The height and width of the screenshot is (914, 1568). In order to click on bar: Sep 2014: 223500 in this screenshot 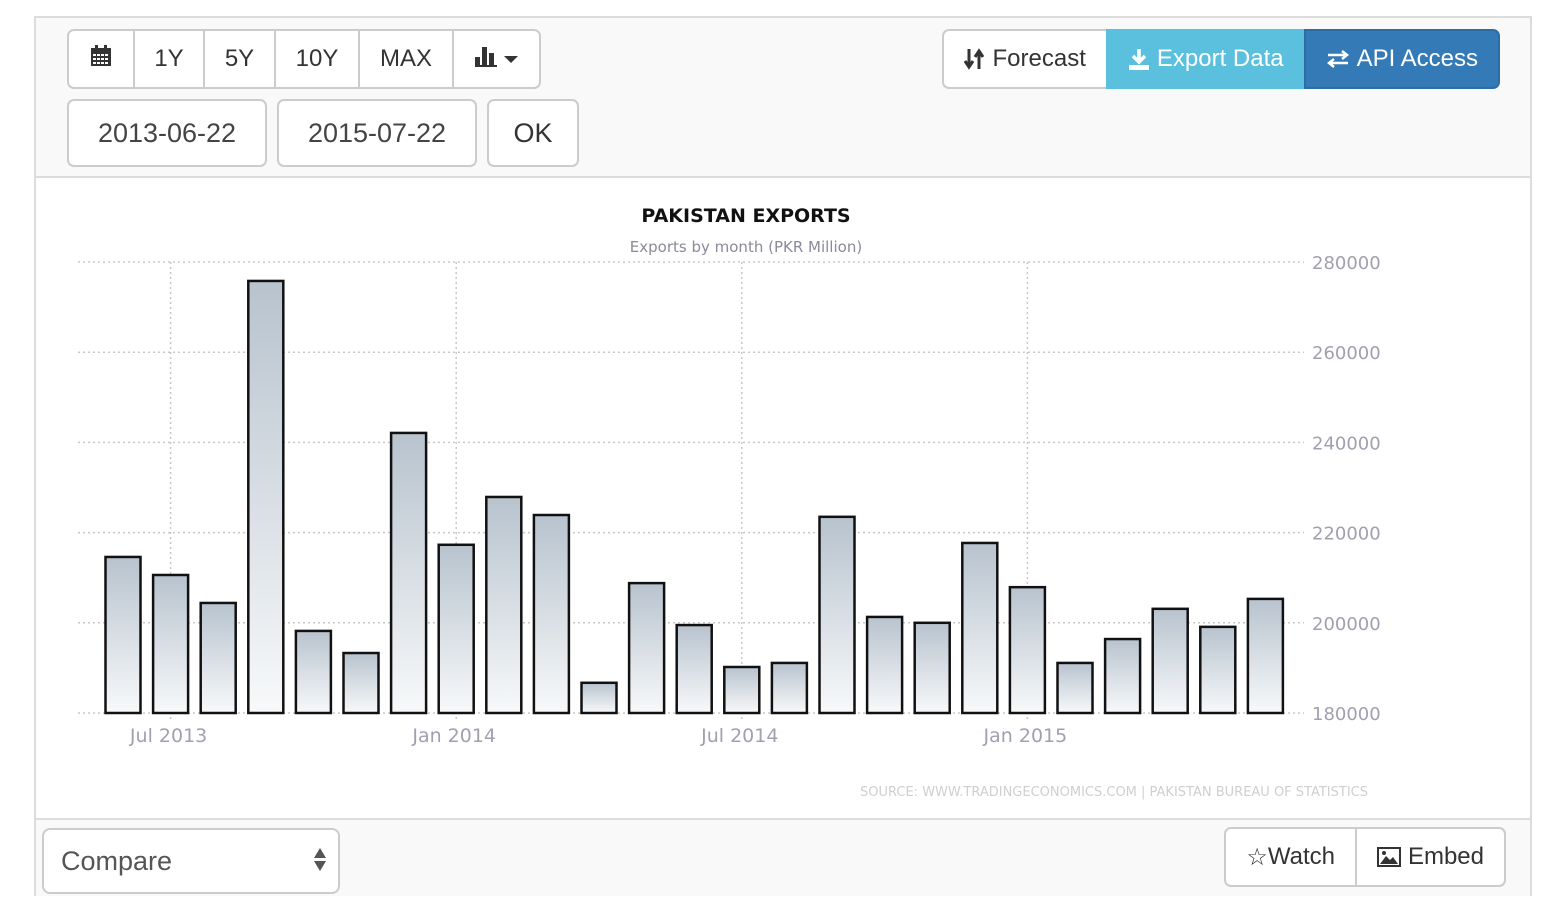, I will do `click(837, 615)`.